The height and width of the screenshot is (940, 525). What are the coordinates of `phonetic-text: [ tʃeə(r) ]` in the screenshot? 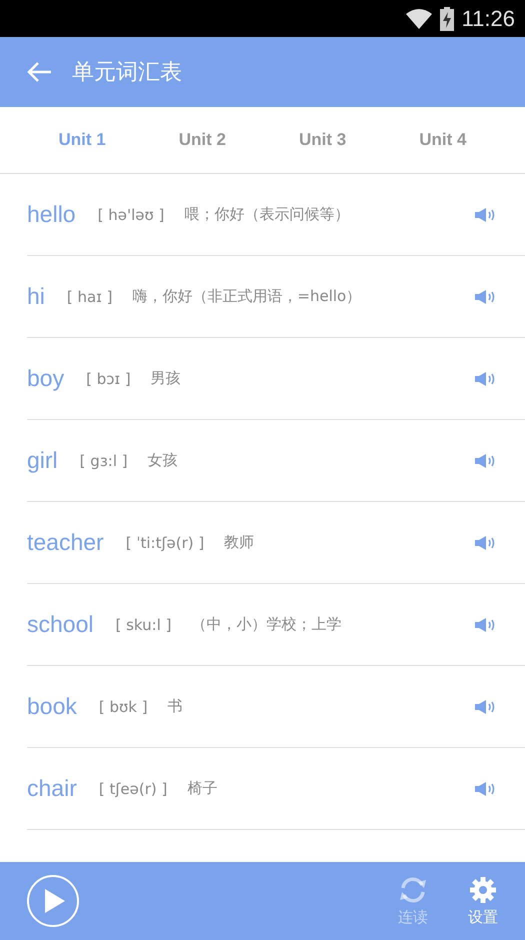 It's located at (133, 789).